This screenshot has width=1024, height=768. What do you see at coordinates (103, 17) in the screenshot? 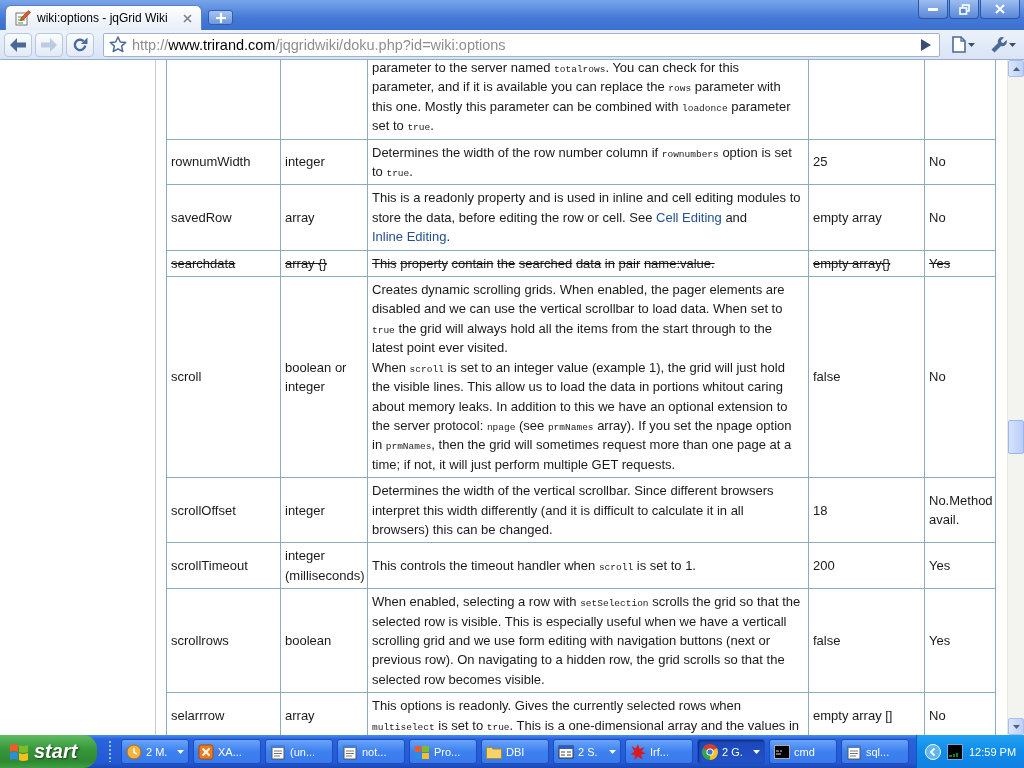
I see `browser-tab: wiki:options - jqGrid Wiki` at bounding box center [103, 17].